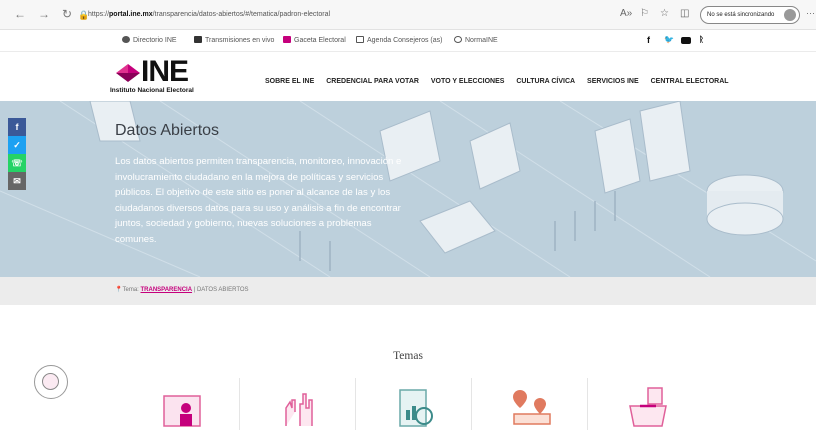 The width and height of the screenshot is (816, 430). What do you see at coordinates (626, 14) in the screenshot?
I see `read-aloud-icon: A»` at bounding box center [626, 14].